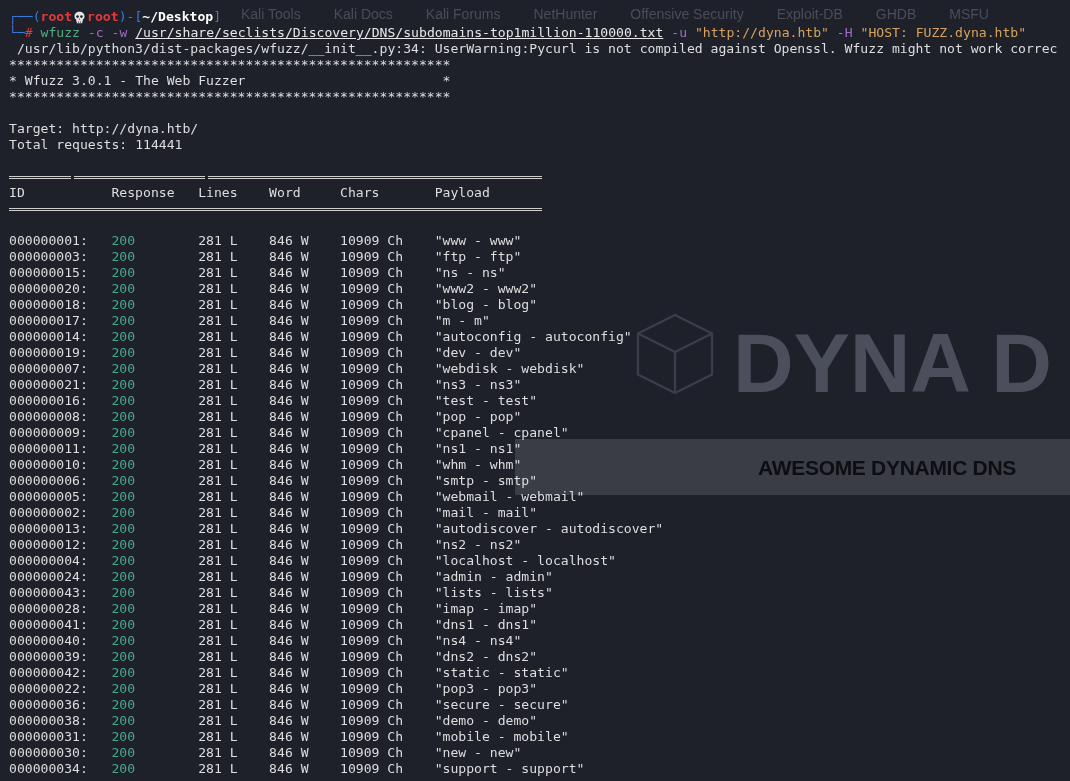 The width and height of the screenshot is (1070, 781). I want to click on banner-line: ********************************************************, so click(230, 97).